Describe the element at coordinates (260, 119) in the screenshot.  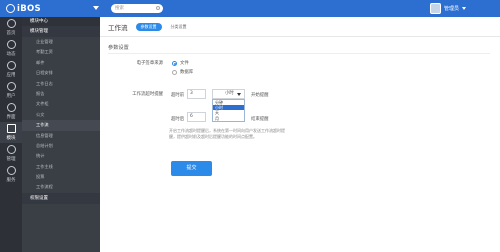
I see `end-remind-label: 结束提醒` at that location.